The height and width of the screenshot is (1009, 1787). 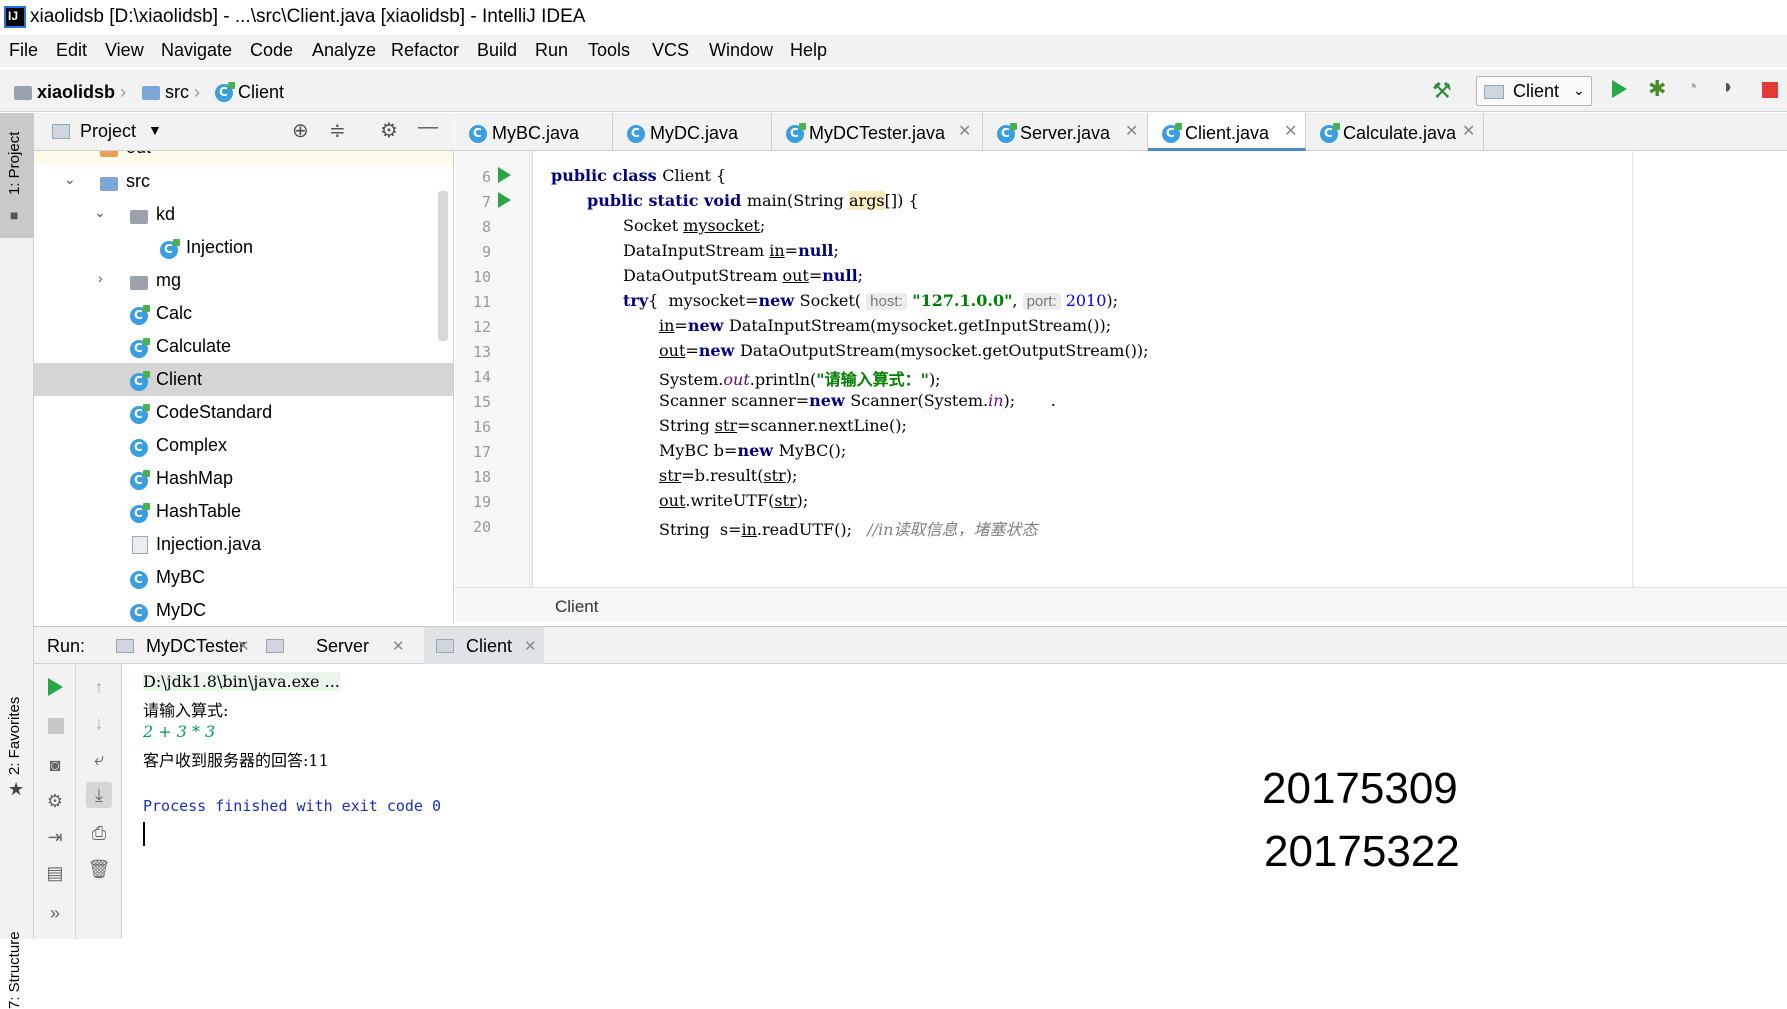 I want to click on tree-item-injection-java: Injection.java, so click(x=243, y=544).